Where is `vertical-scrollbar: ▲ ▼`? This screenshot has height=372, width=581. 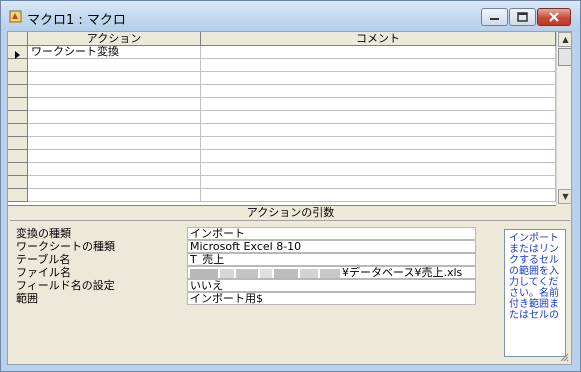 vertical-scrollbar: ▲ ▼ is located at coordinates (563, 118).